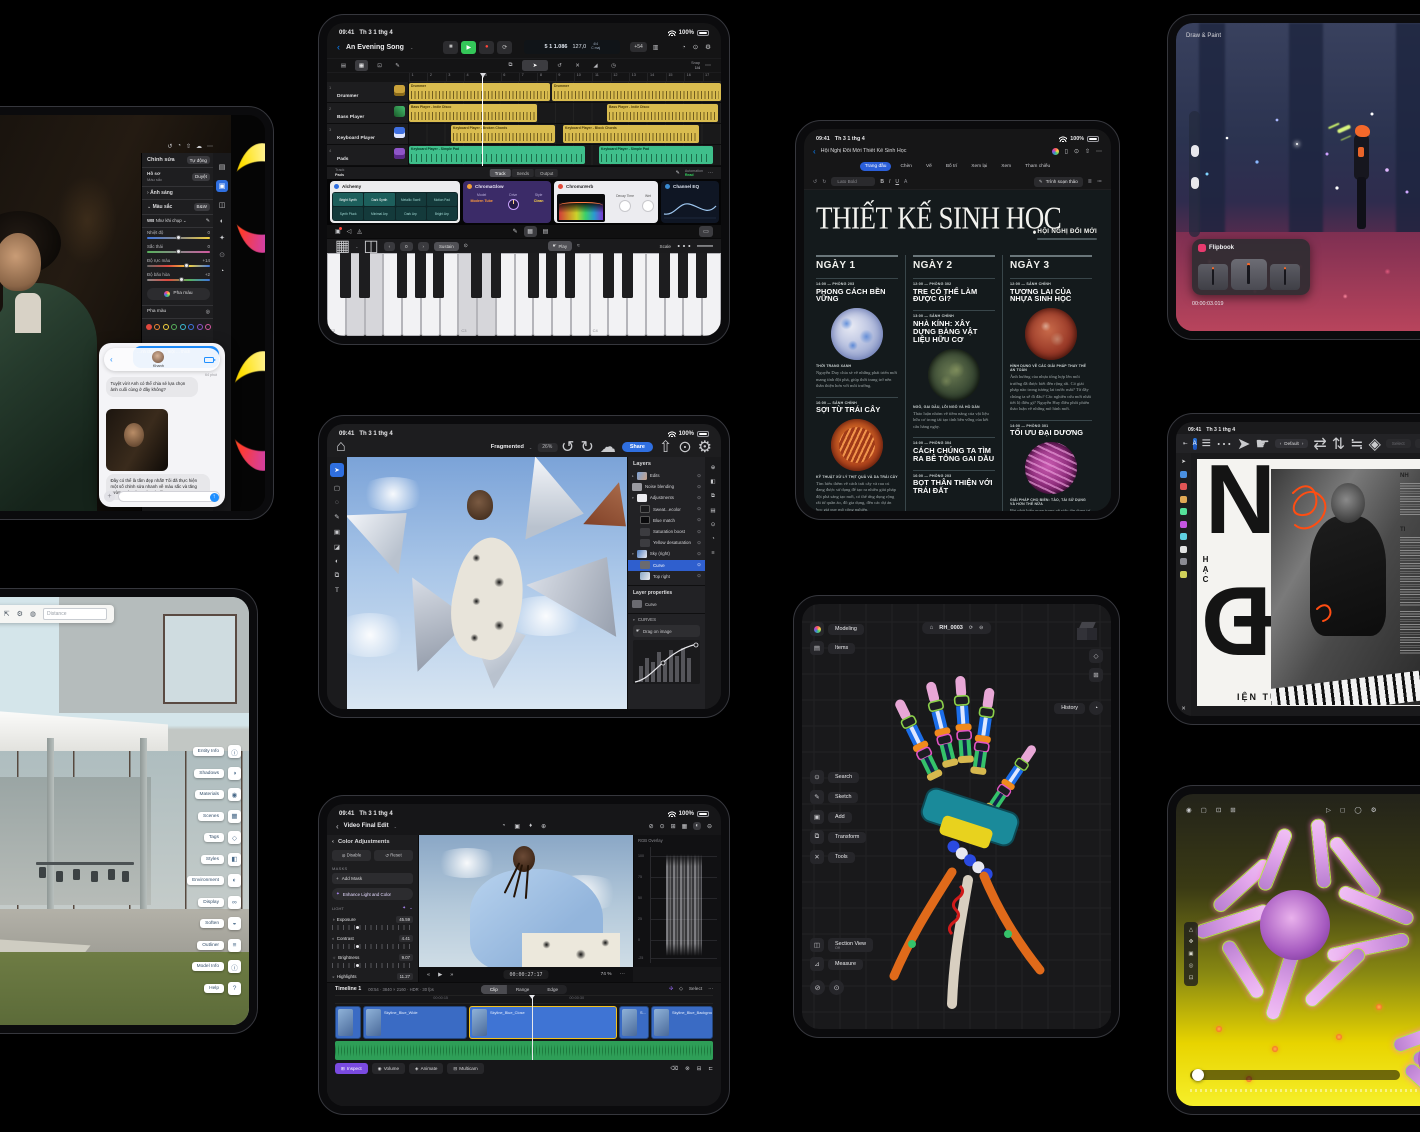 This screenshot has width=1420, height=1132. What do you see at coordinates (1183, 474) in the screenshot?
I see `pen-tool` at bounding box center [1183, 474].